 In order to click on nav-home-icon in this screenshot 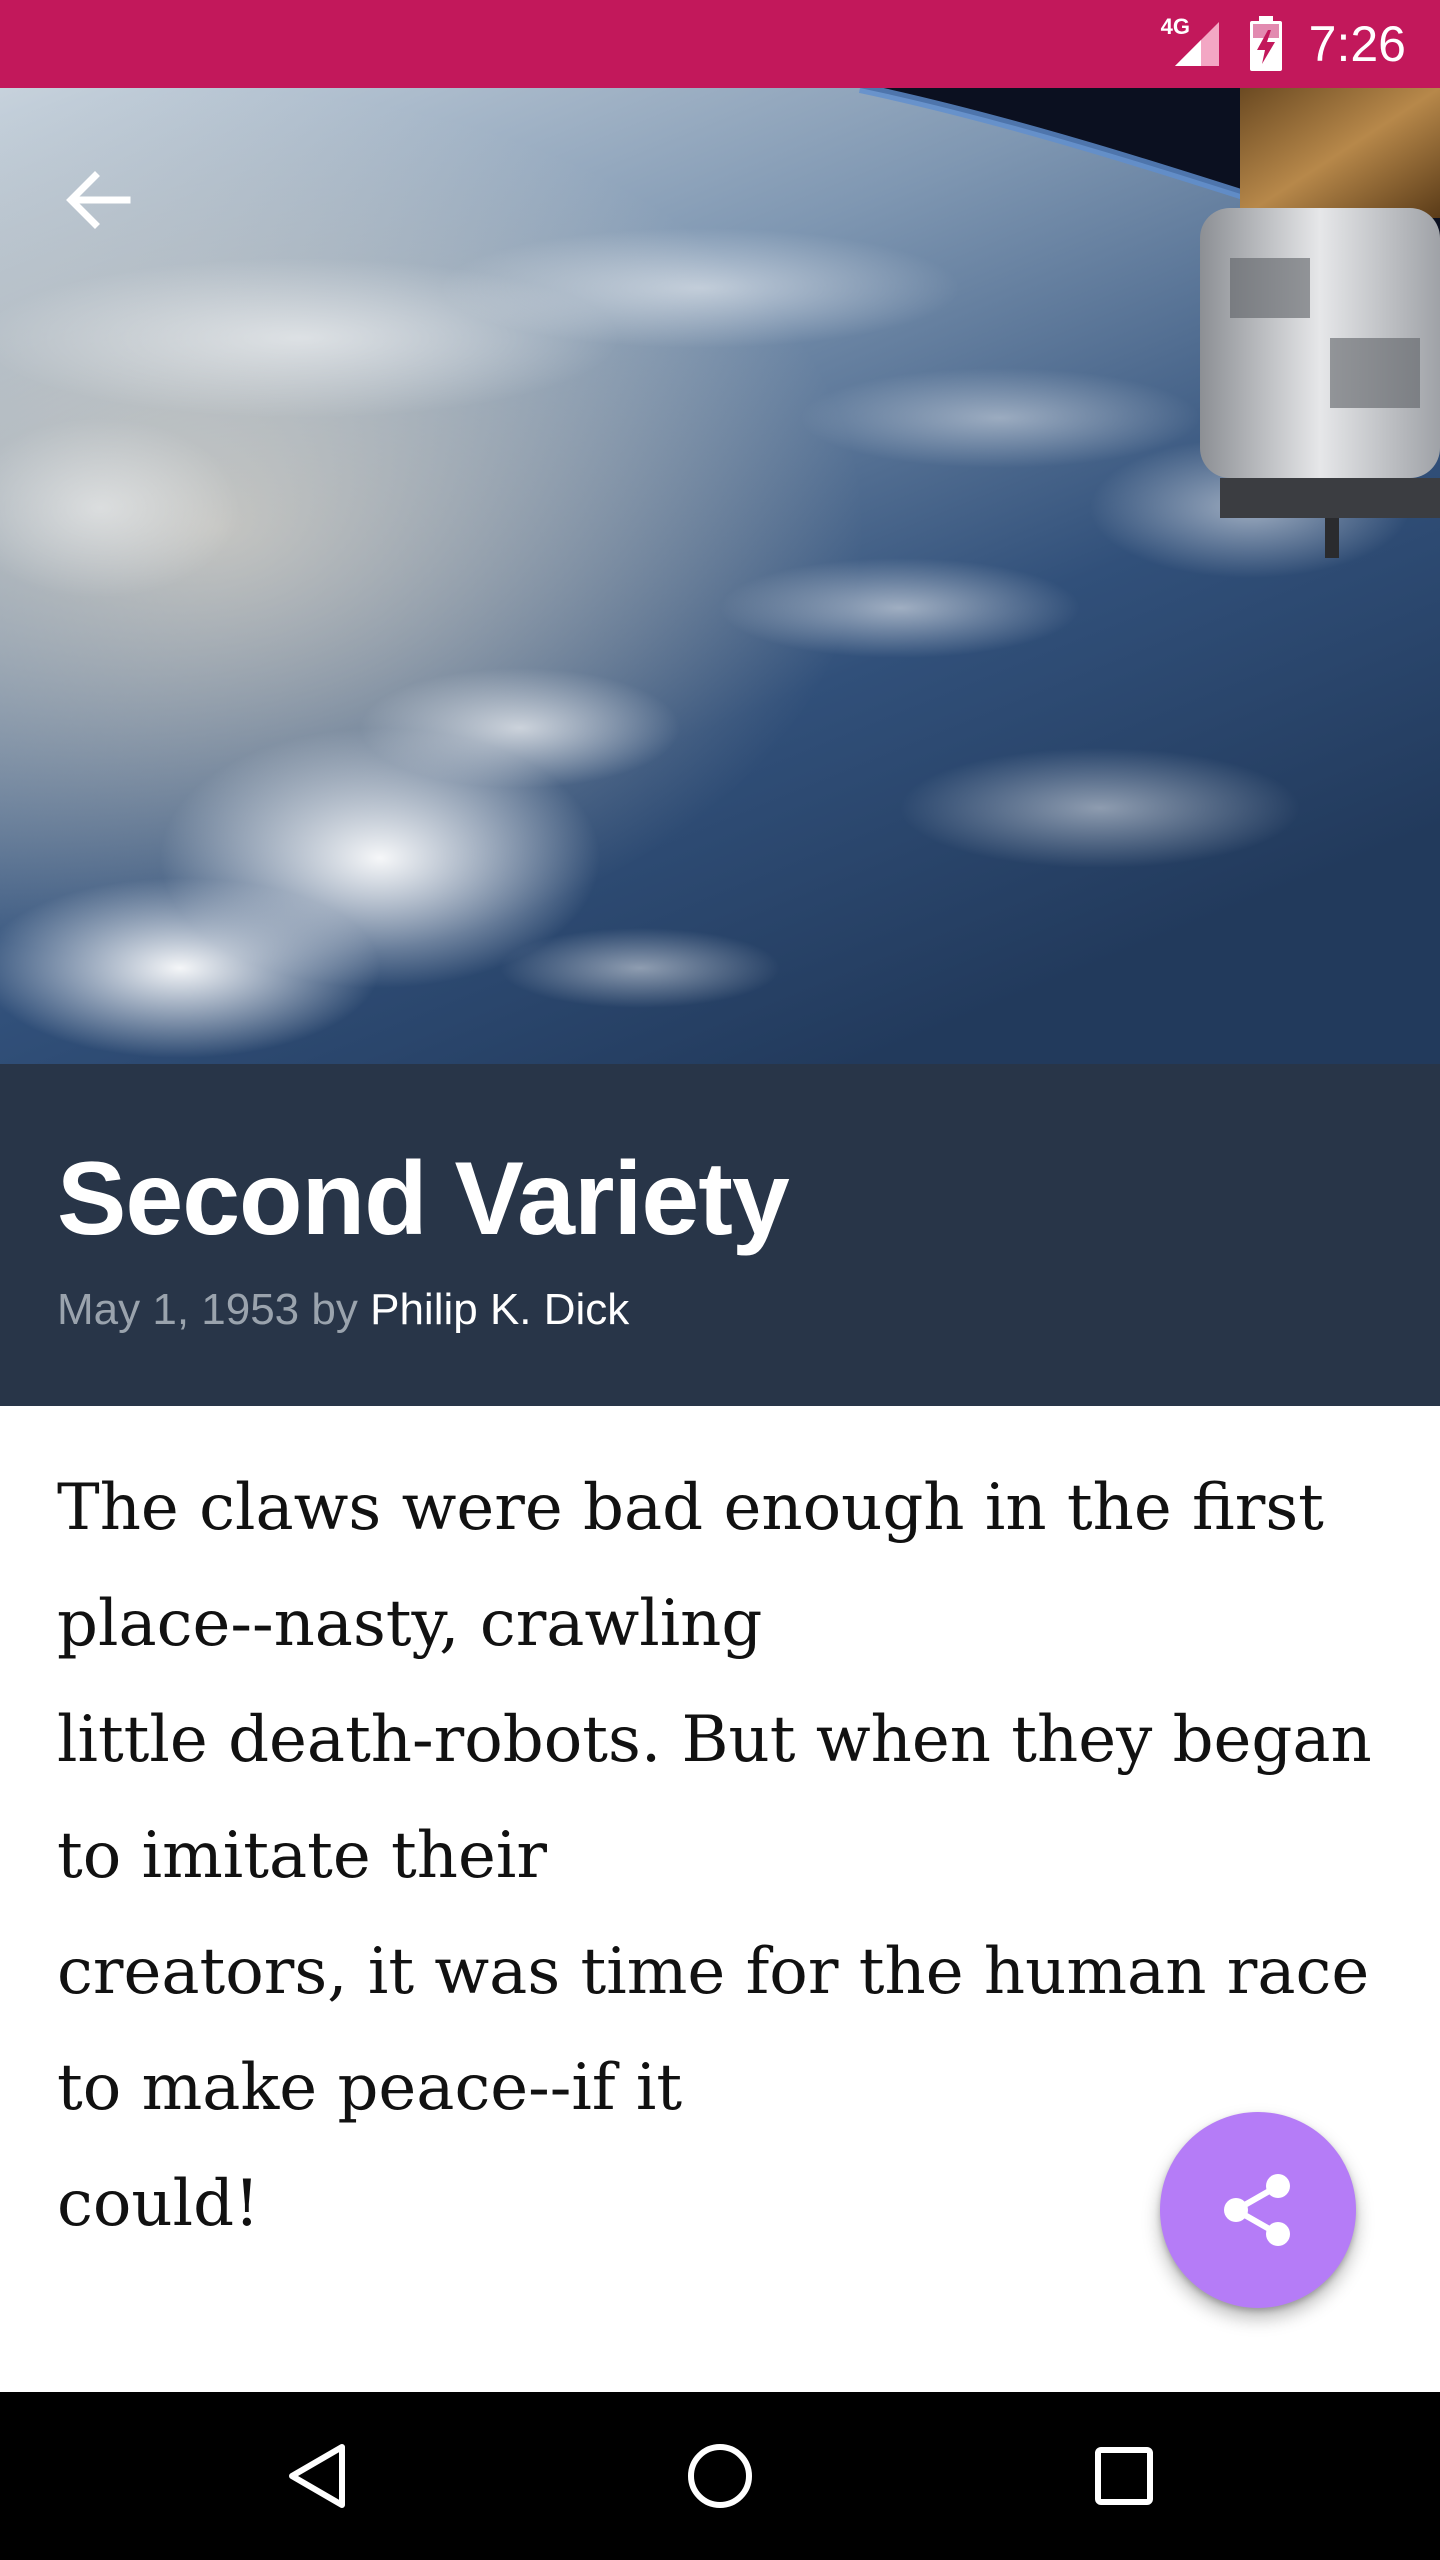, I will do `click(720, 2476)`.